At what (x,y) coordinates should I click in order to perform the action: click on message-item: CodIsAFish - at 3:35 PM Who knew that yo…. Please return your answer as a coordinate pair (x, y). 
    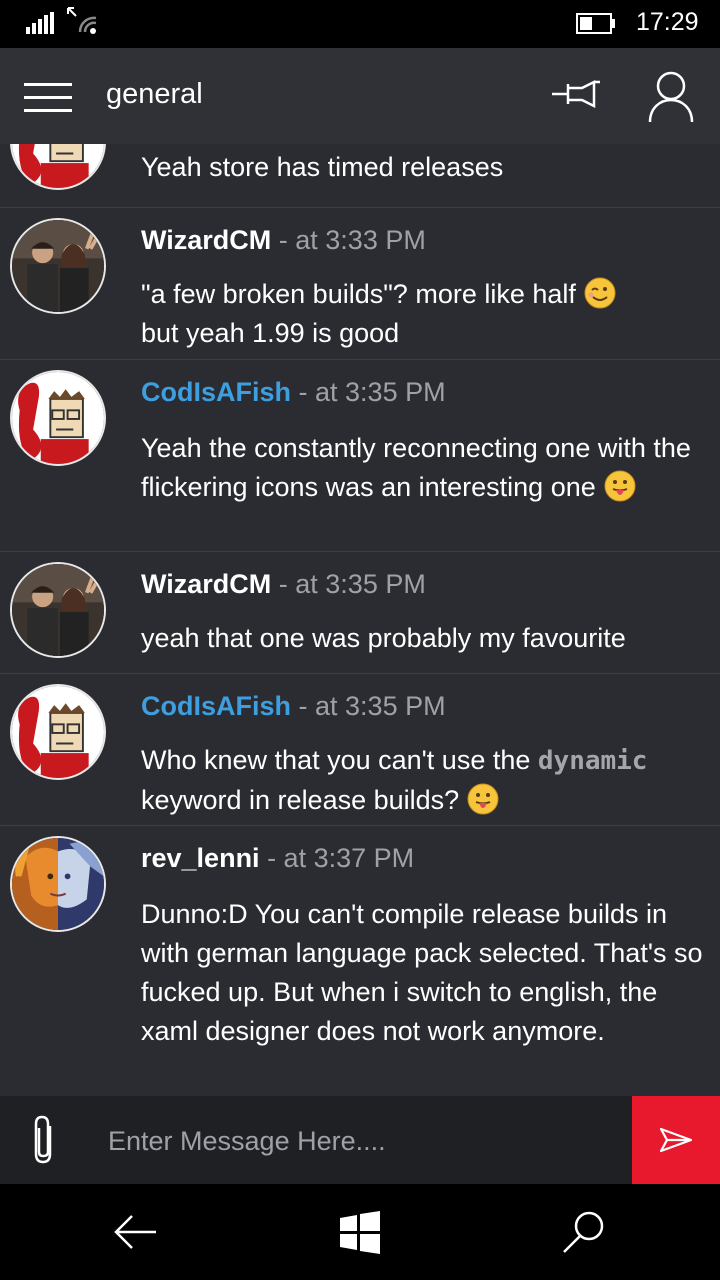
    Looking at the image, I should click on (360, 749).